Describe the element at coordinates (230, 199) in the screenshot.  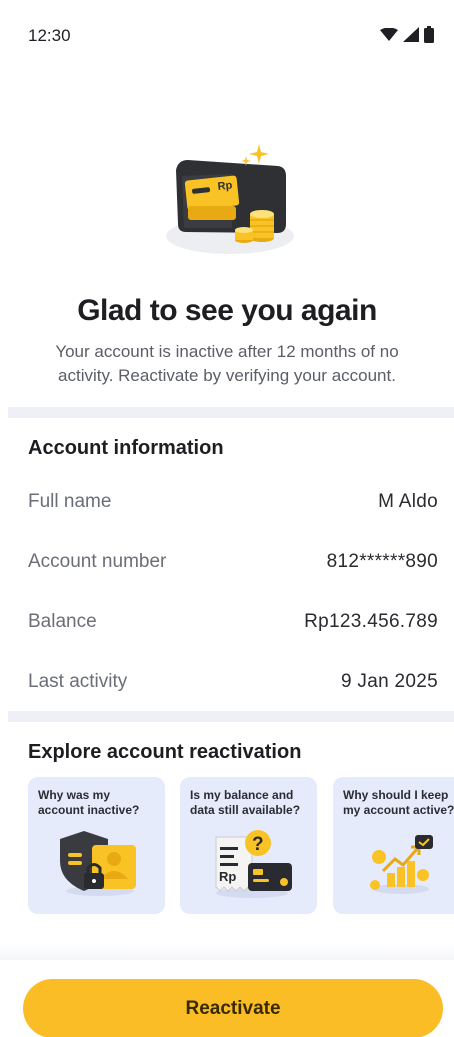
I see `wallet-coins-illustration: Rp` at that location.